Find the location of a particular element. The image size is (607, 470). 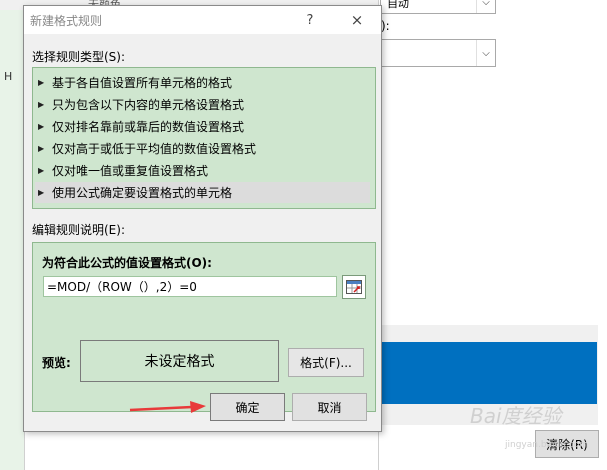

edit-rule-label: 编辑规则说明(E): is located at coordinates (78, 230).